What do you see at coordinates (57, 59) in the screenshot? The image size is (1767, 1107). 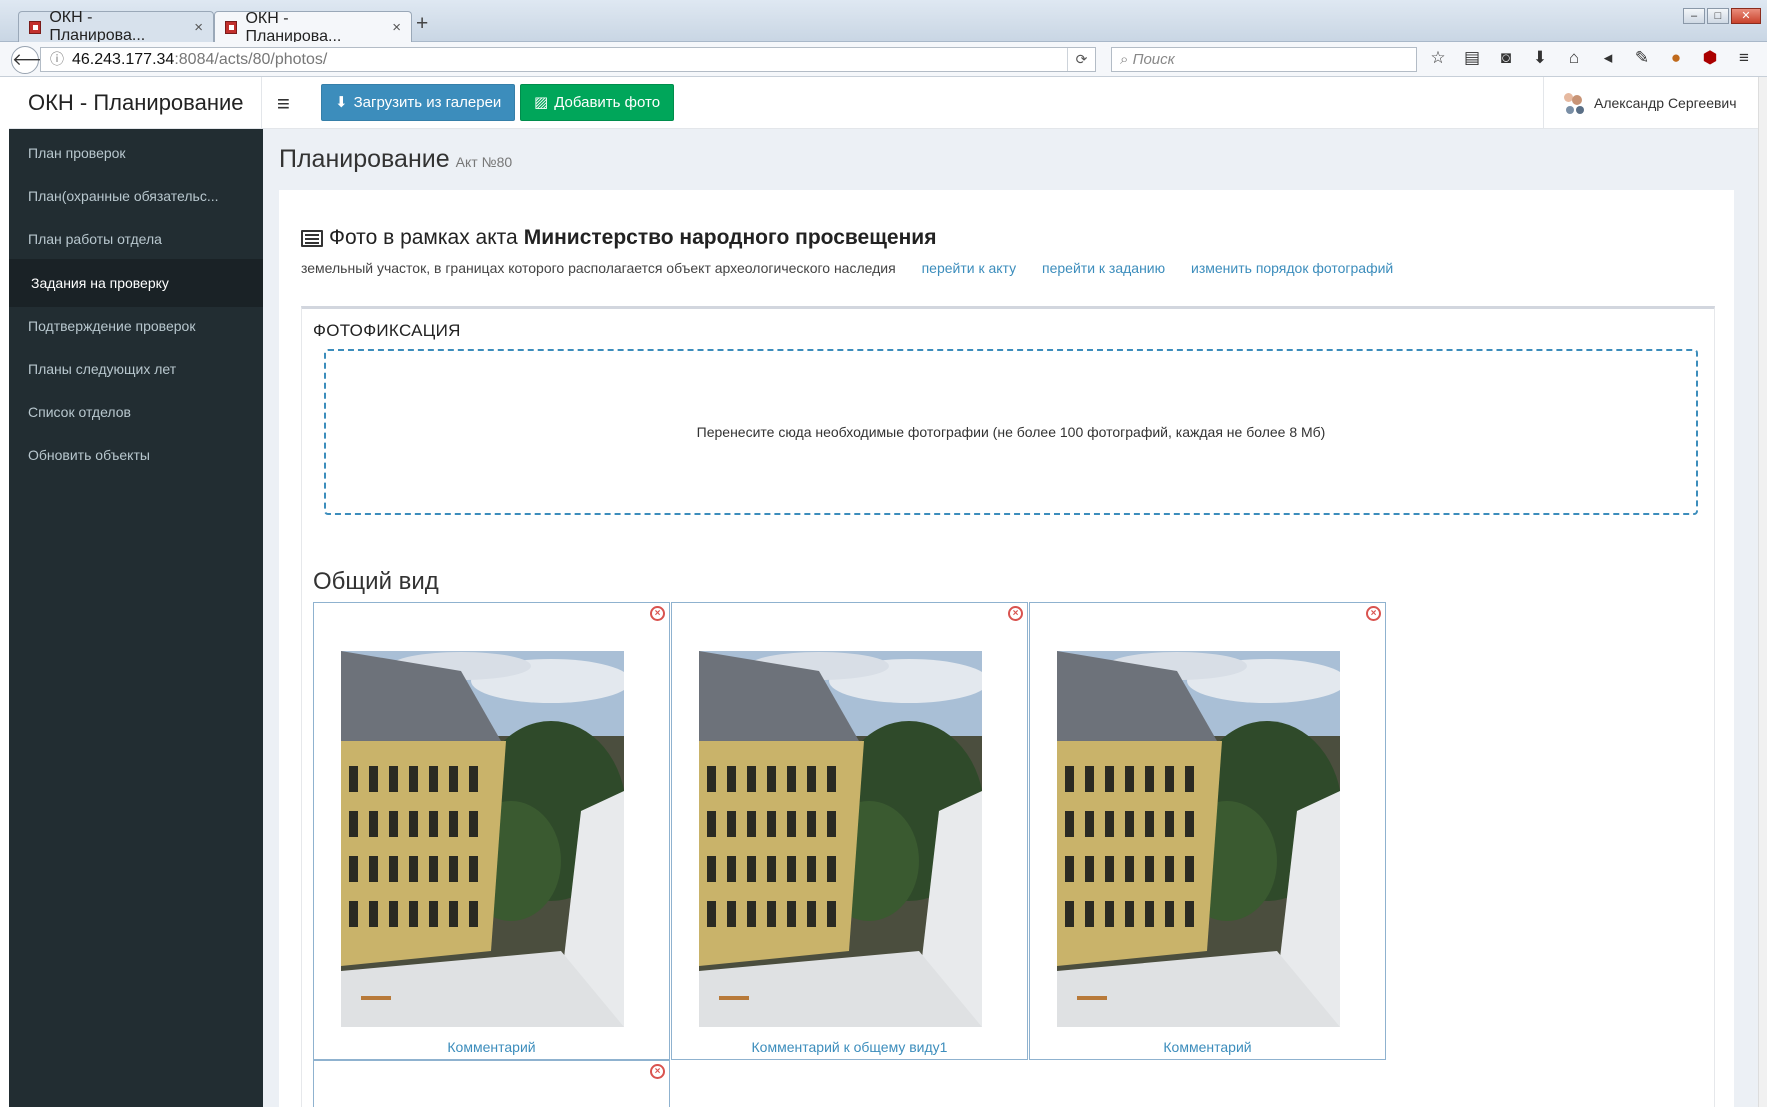 I see `site-info-icon: ⓘ` at bounding box center [57, 59].